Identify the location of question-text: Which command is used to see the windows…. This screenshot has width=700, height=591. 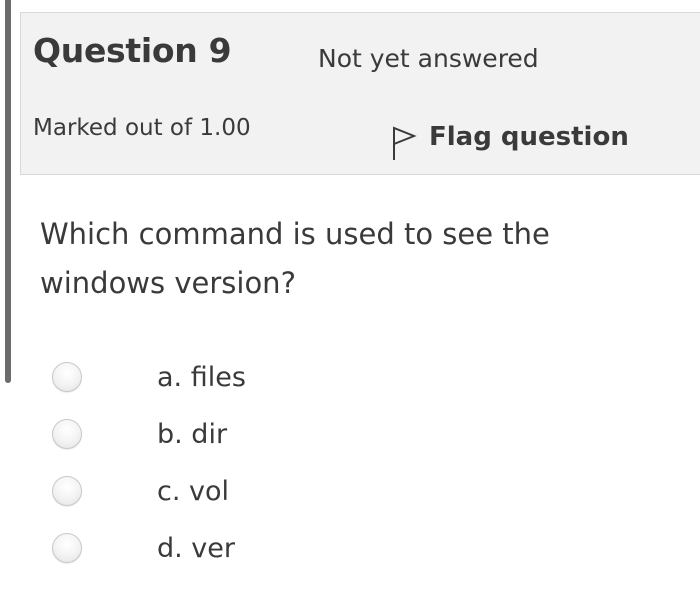
(295, 258).